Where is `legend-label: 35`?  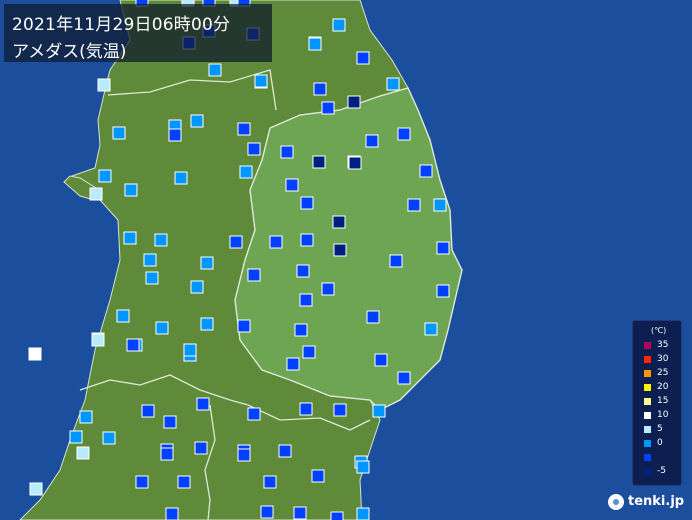 legend-label: 35 is located at coordinates (663, 345).